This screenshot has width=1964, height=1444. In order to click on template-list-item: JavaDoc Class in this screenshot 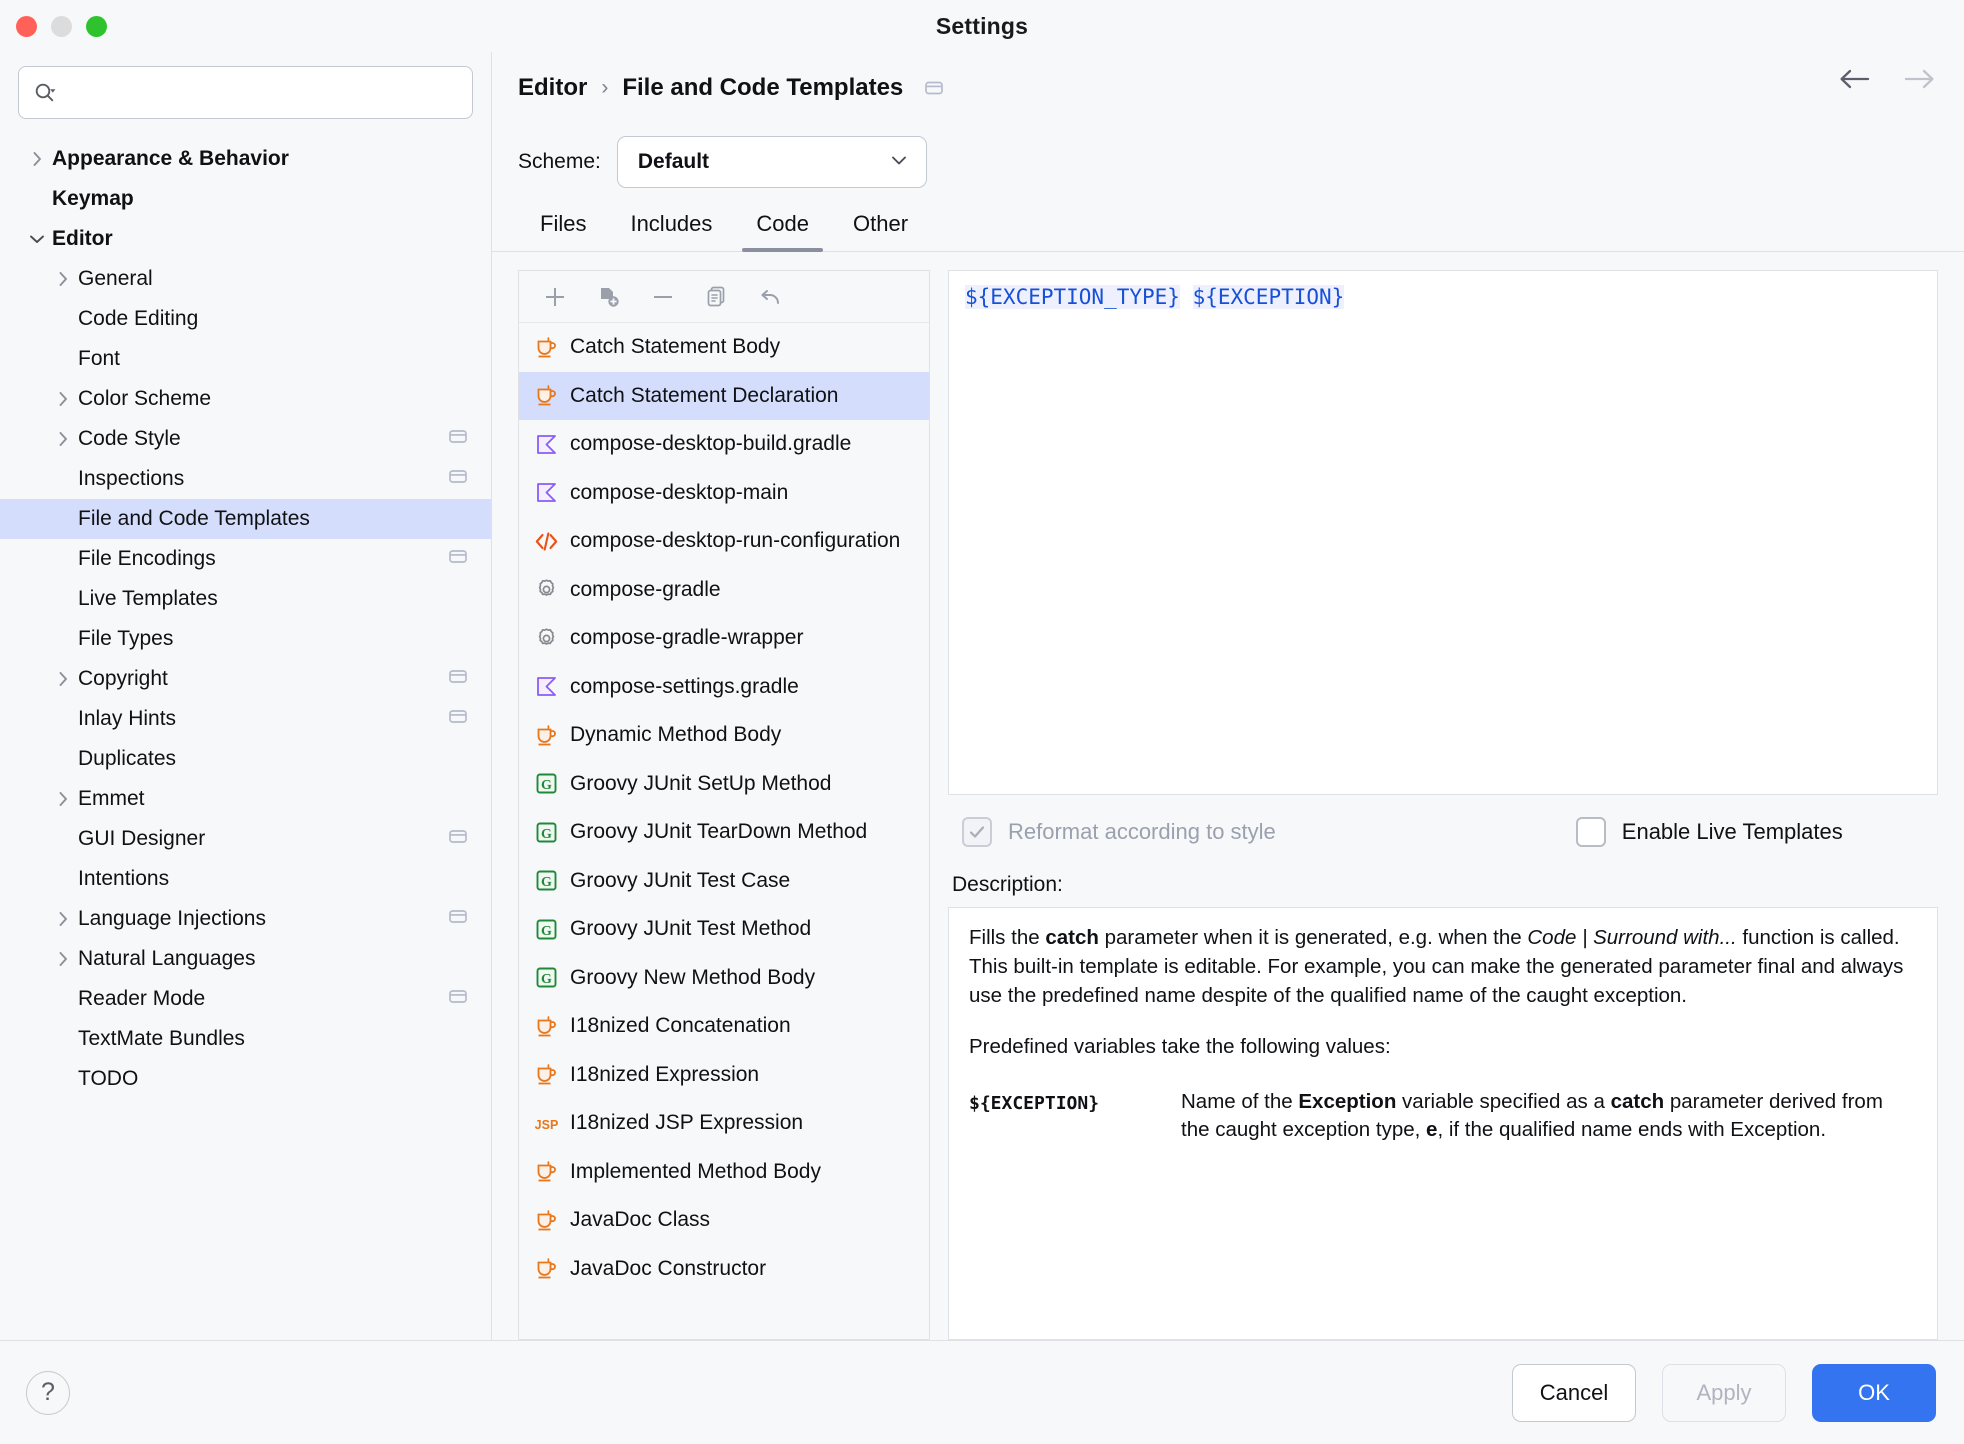, I will do `click(724, 1220)`.